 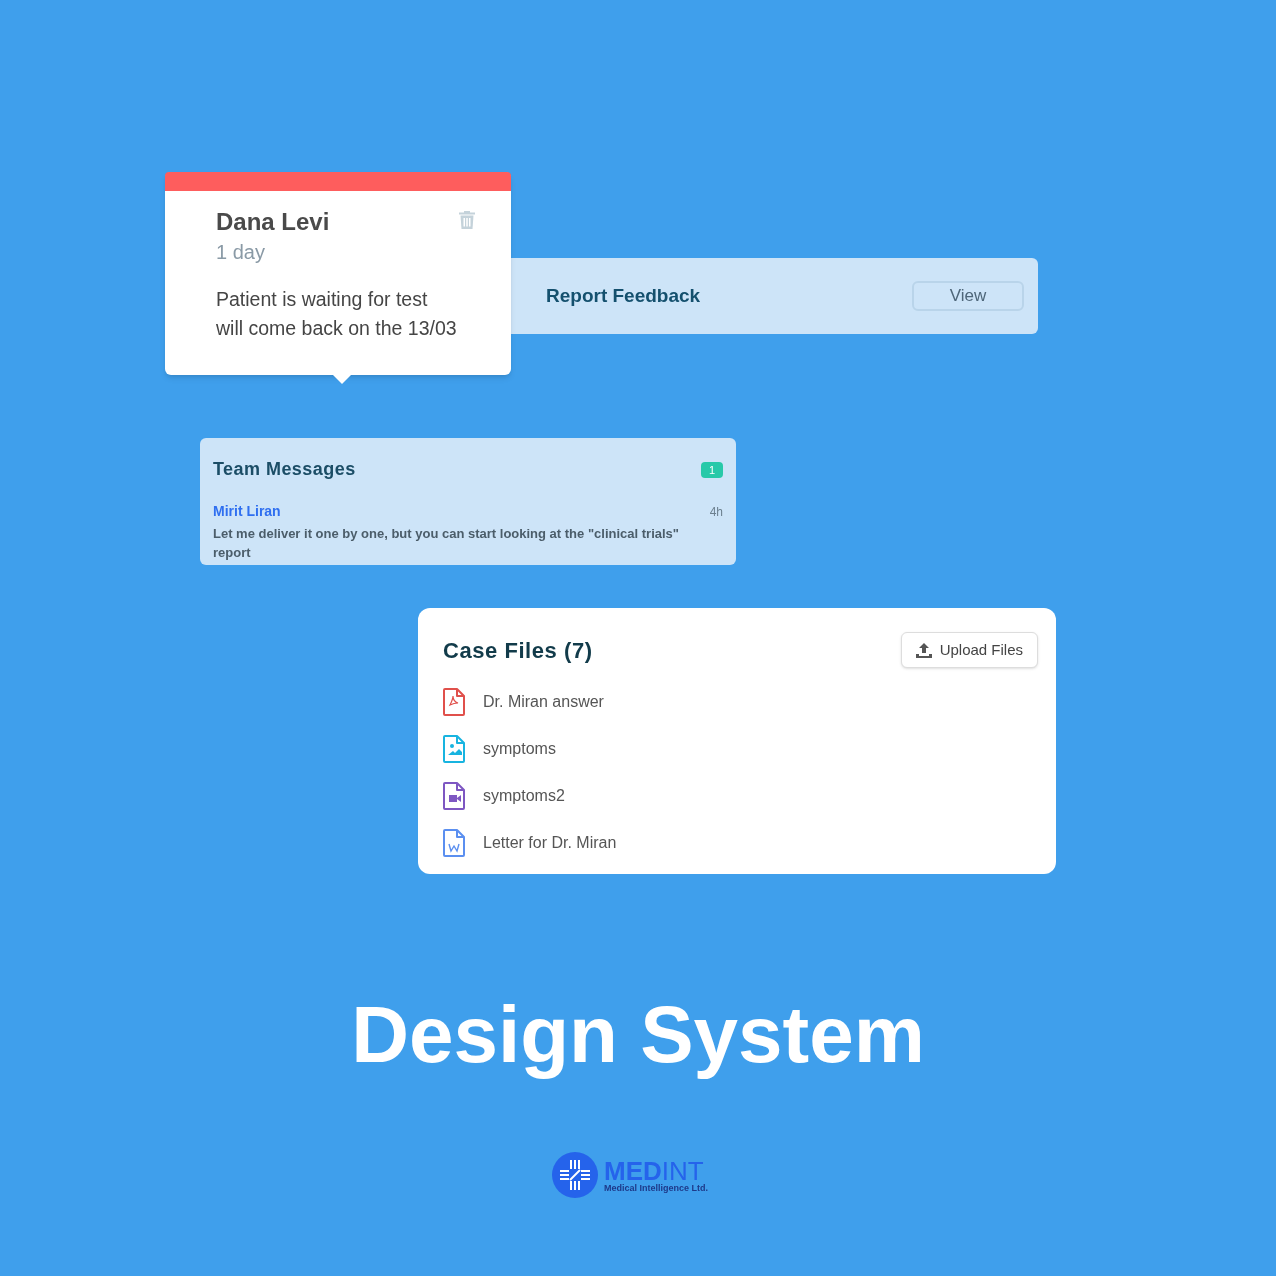 I want to click on case-files-title: Case Files (7), so click(x=518, y=650).